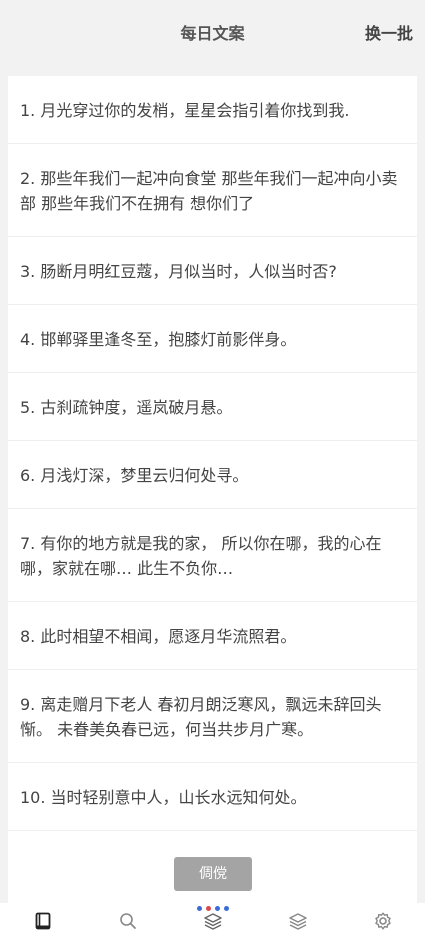 This screenshot has height=939, width=425. I want to click on tab-settings, so click(383, 921).